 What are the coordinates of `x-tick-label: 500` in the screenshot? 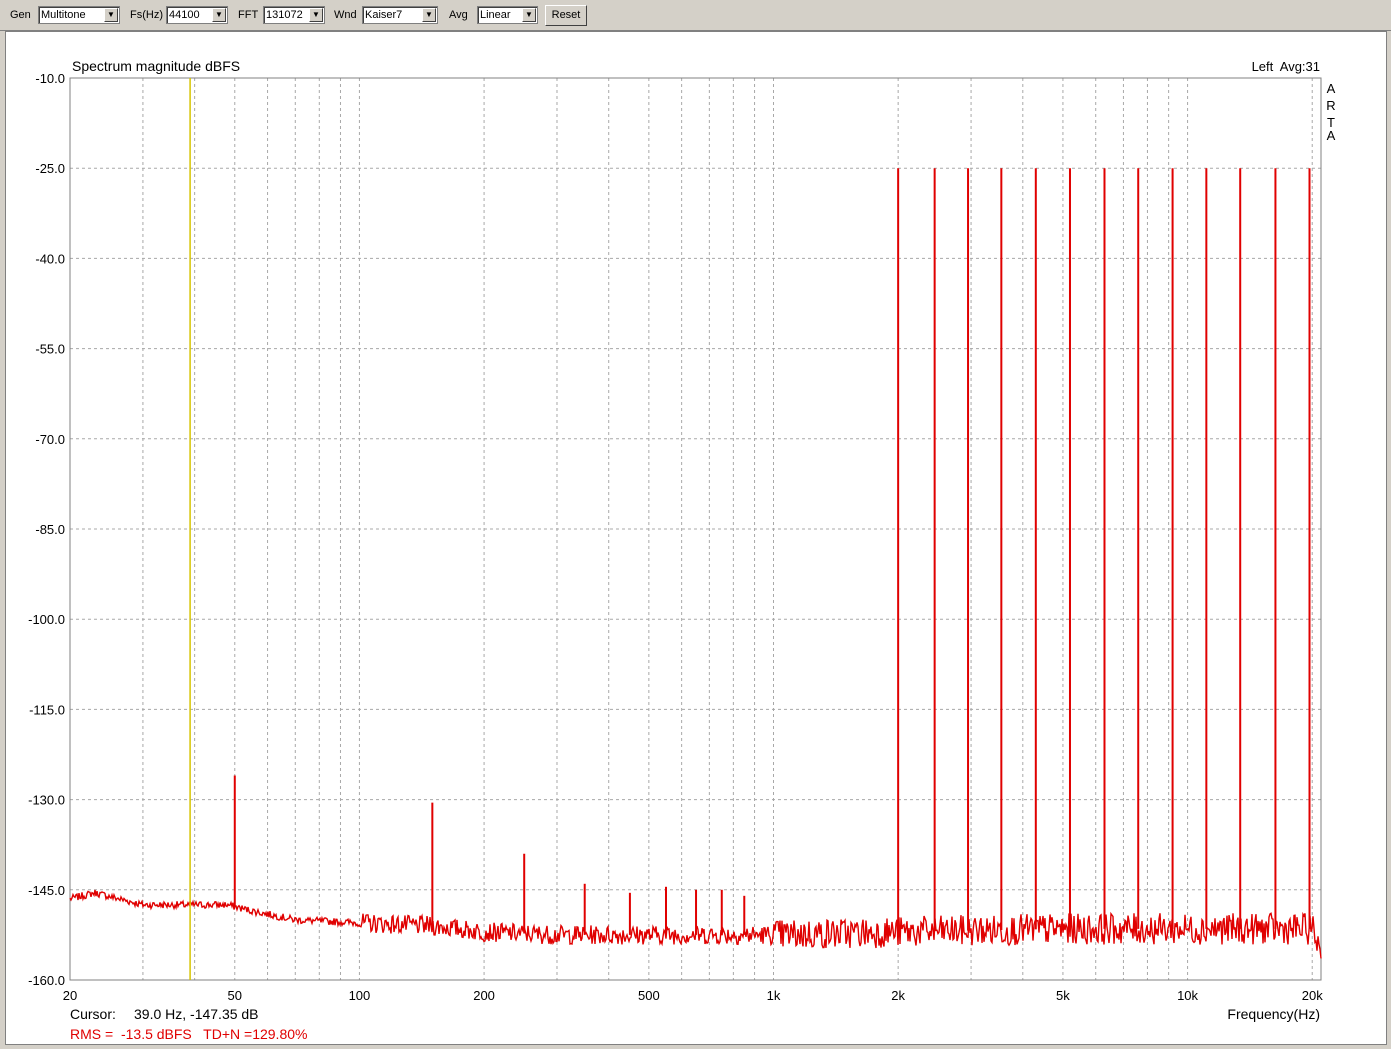 It's located at (649, 995).